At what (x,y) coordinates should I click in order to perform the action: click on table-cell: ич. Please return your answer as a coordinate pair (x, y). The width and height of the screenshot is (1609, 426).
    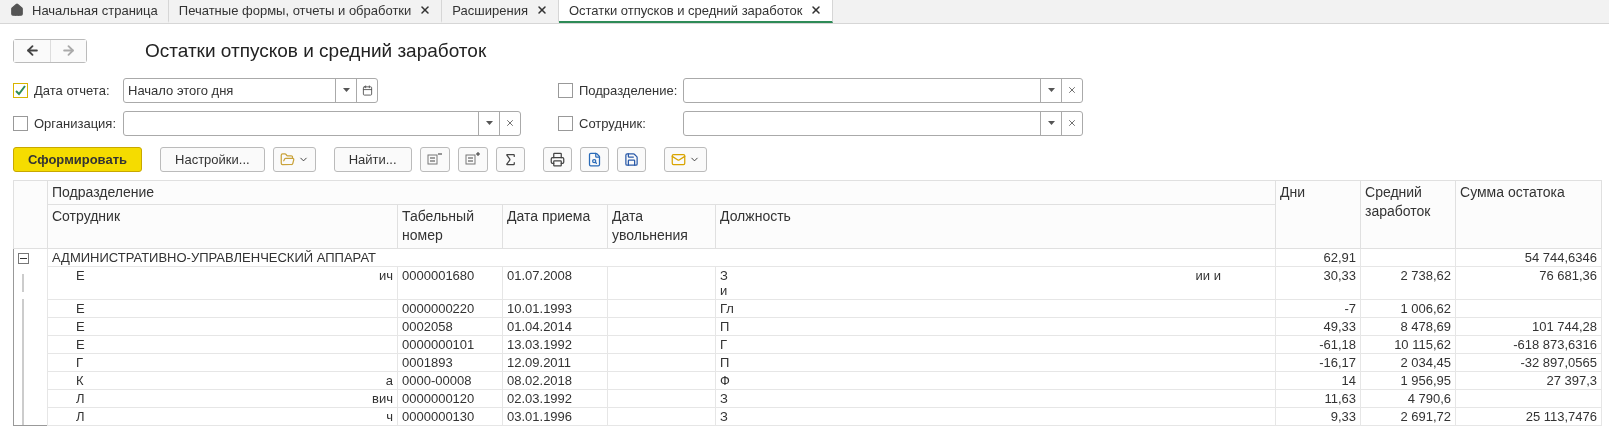
    Looking at the image, I should click on (385, 275).